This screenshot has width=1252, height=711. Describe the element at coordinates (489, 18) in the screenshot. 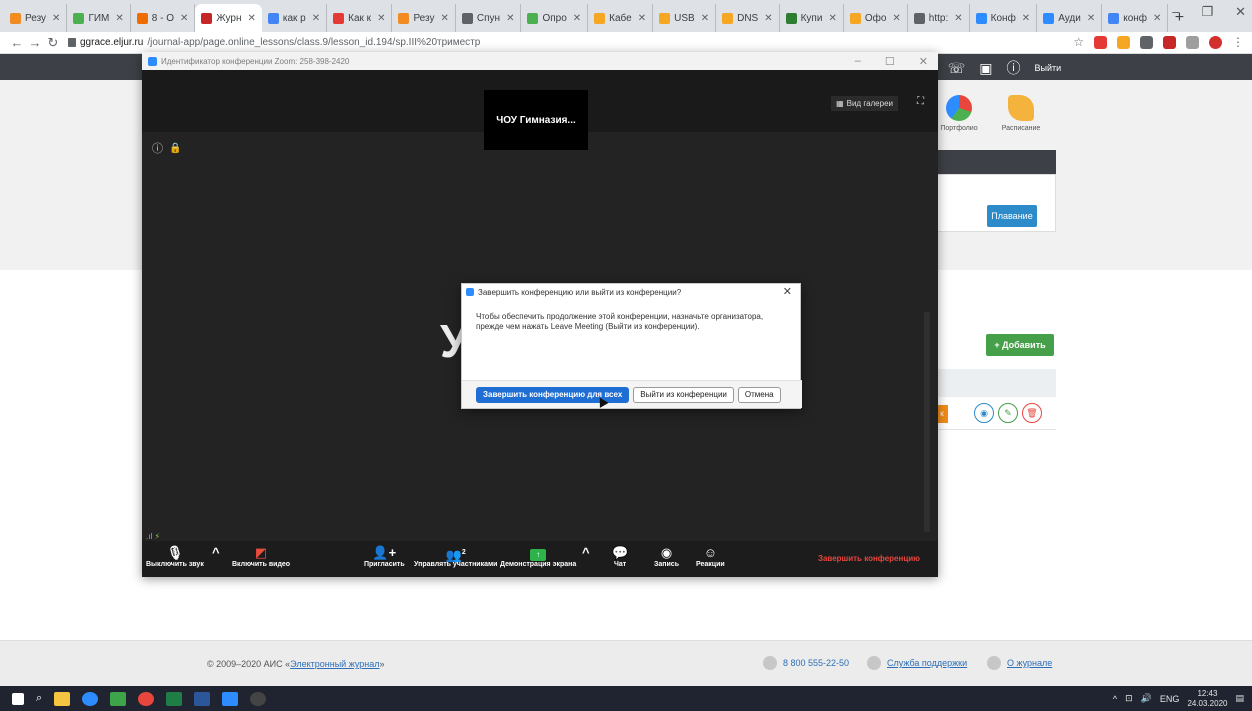

I see `browser-tab: Спун ✕` at that location.